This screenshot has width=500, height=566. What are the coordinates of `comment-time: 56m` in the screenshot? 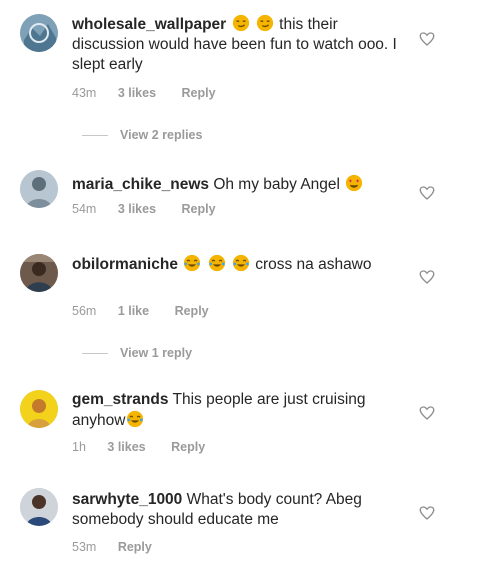 It's located at (84, 311).